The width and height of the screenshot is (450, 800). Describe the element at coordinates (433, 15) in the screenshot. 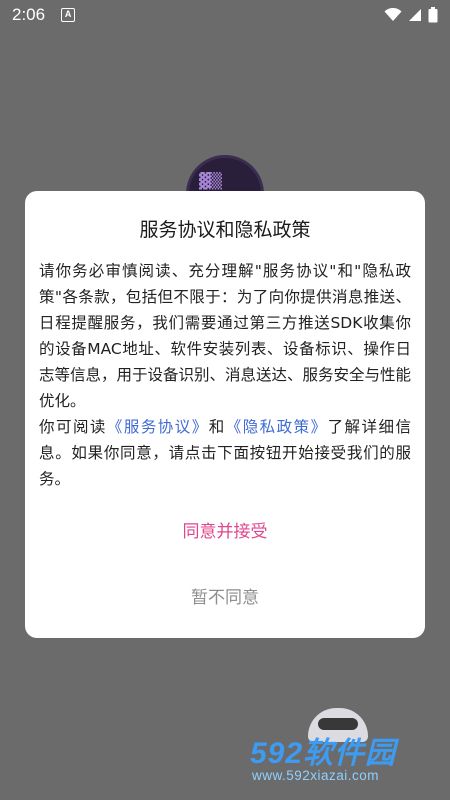

I see `battery-icon` at that location.